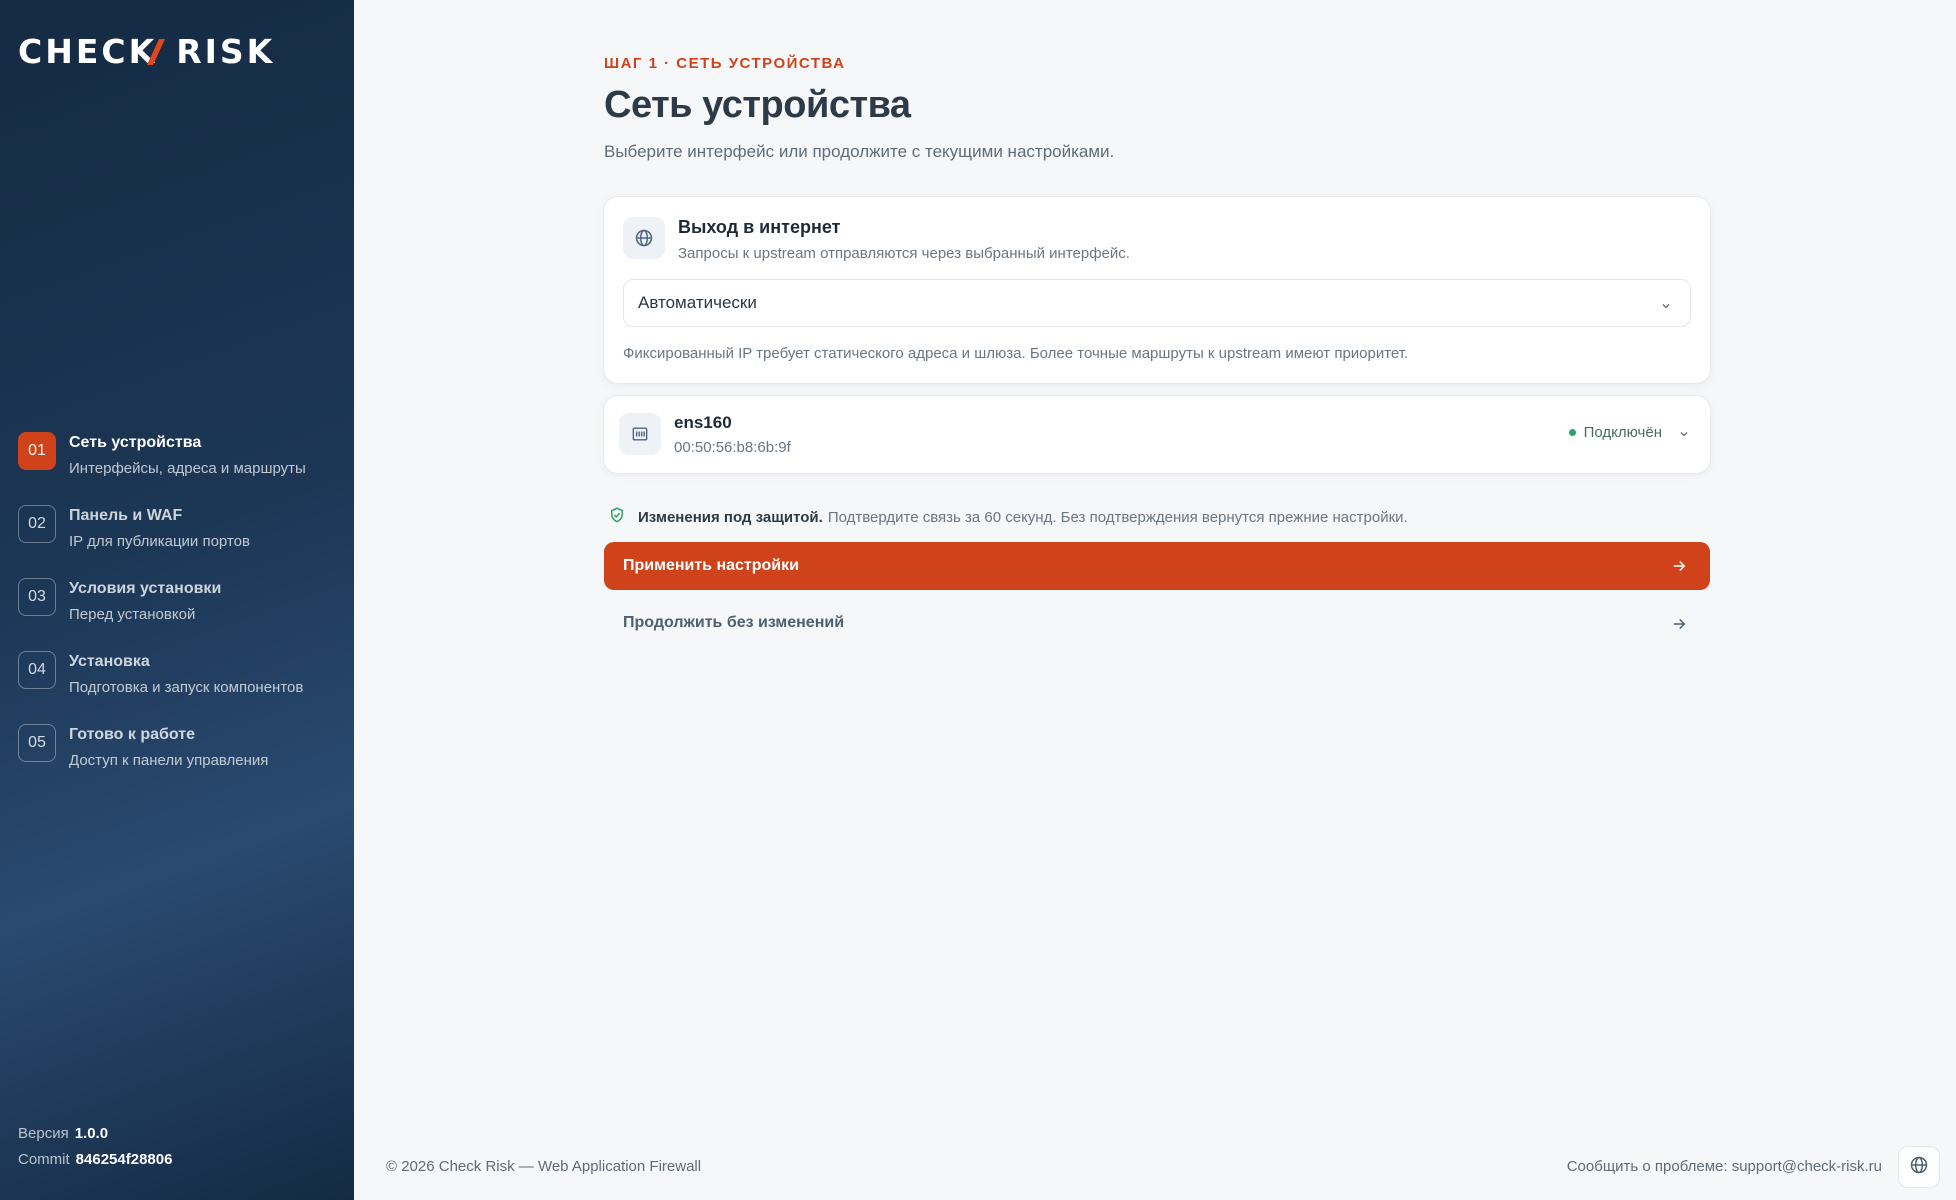 Image resolution: width=1956 pixels, height=1200 pixels. I want to click on status-text: Подключён, so click(1622, 432).